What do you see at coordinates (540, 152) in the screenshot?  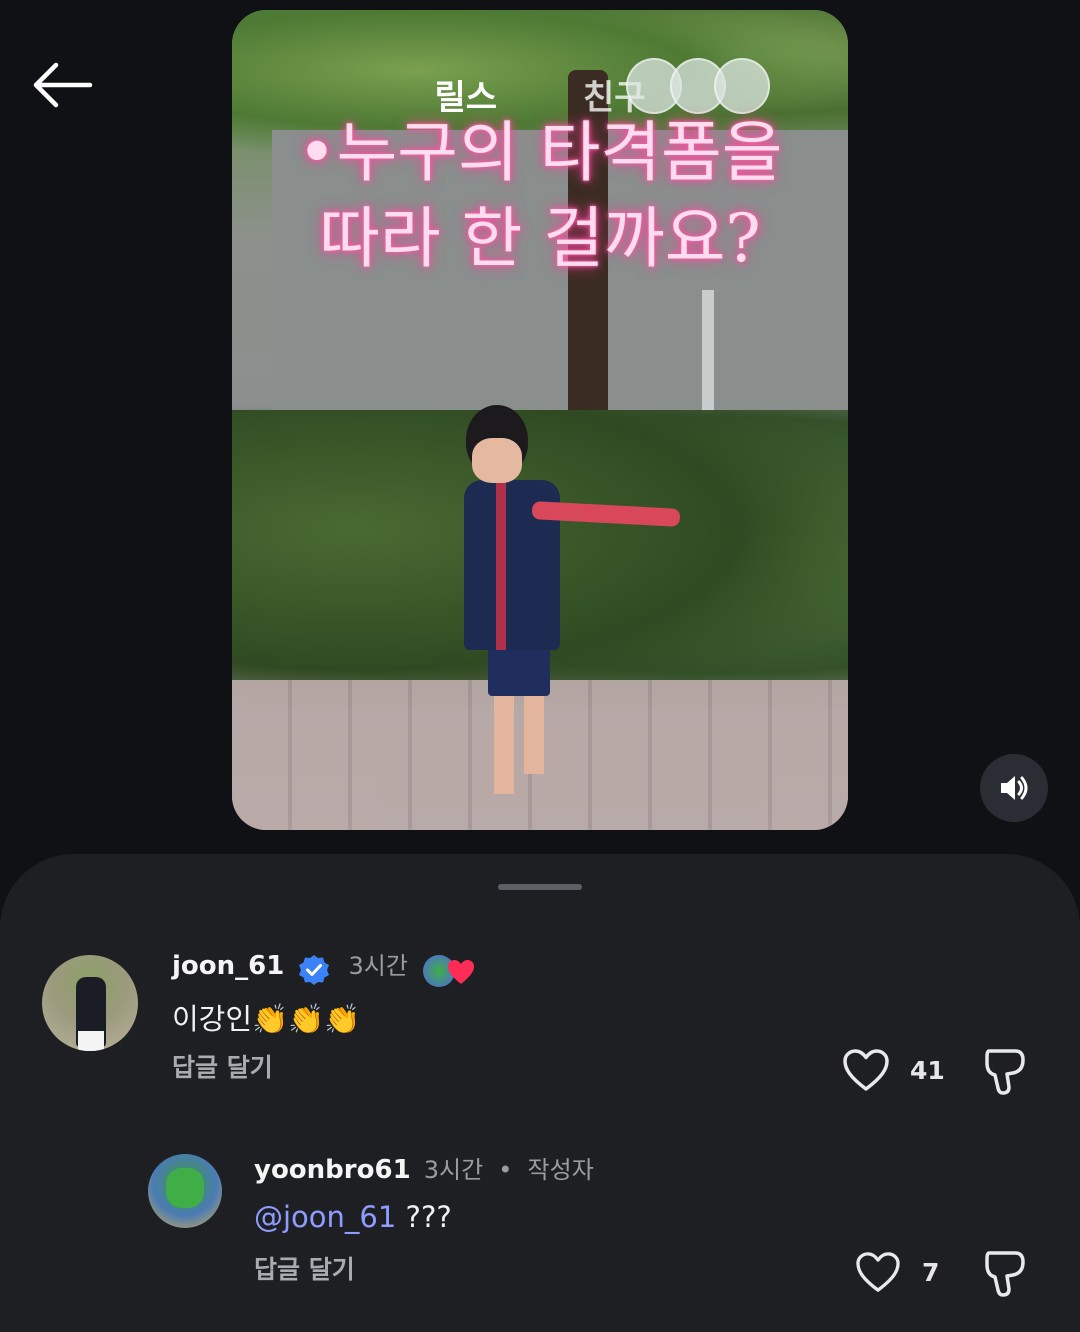 I see `caption-line-1: •누구의 타격폼을` at bounding box center [540, 152].